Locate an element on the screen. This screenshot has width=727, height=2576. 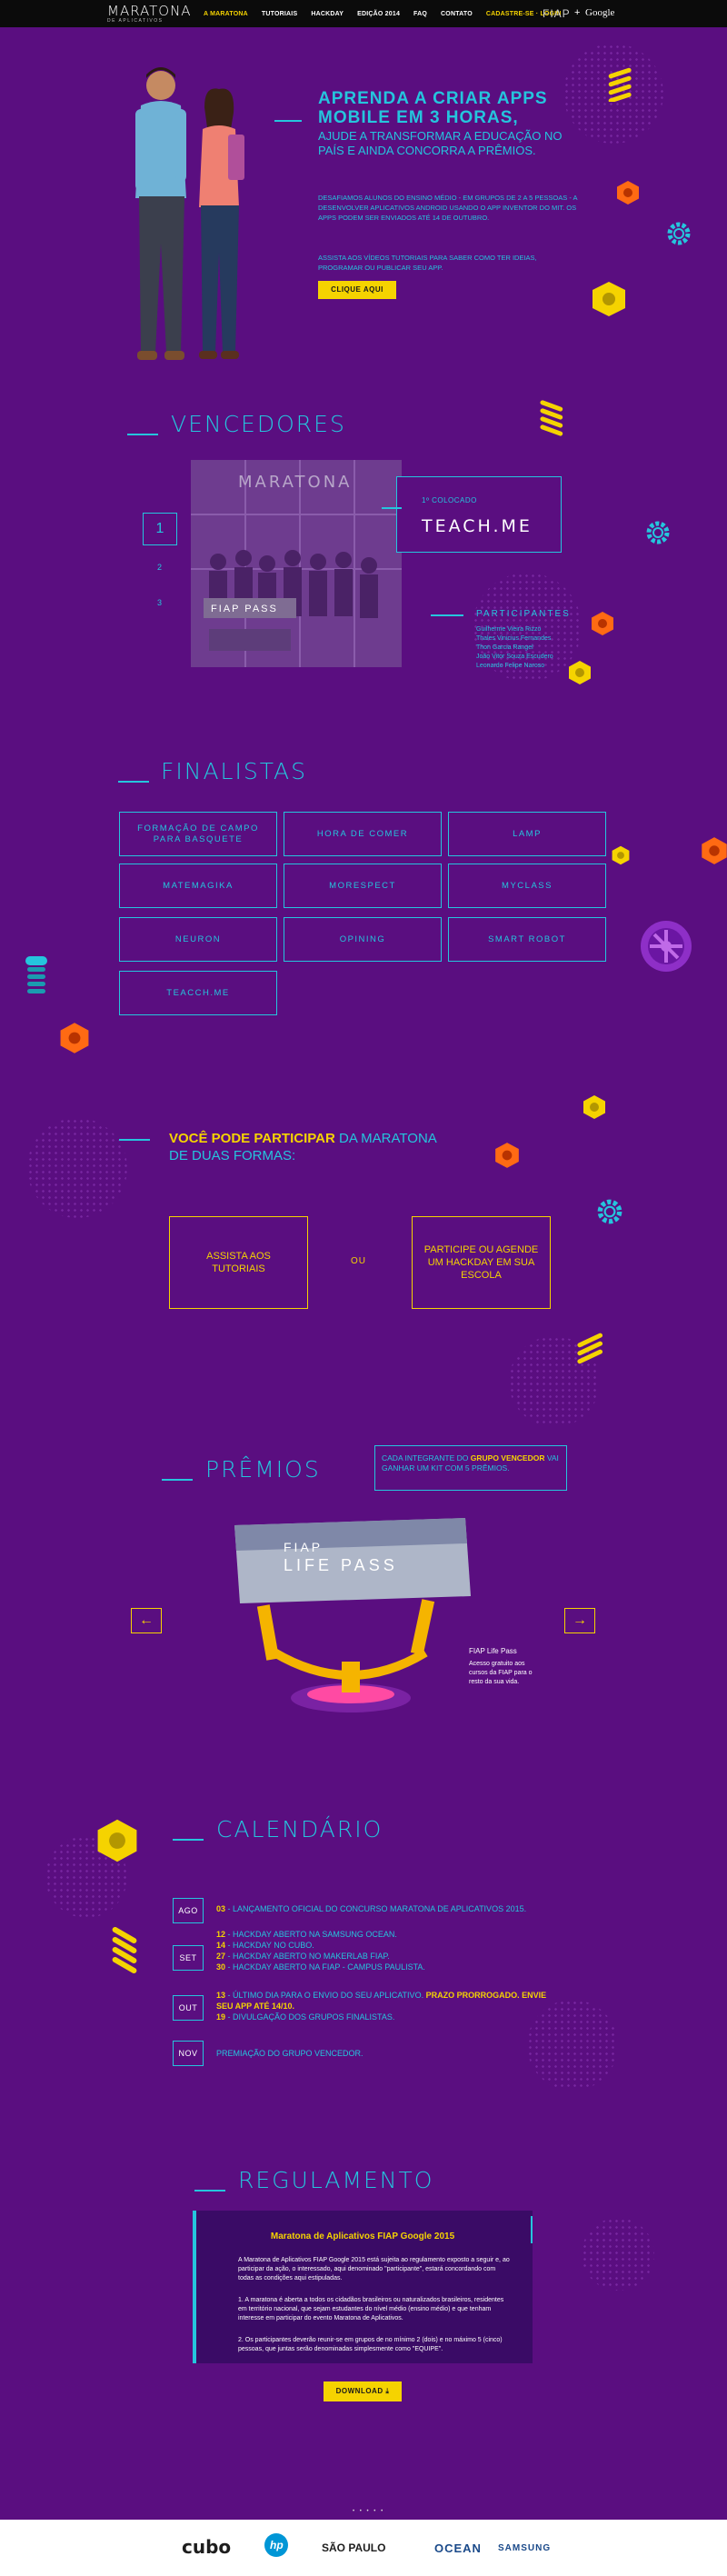
page-indicator: • • • • • is located at coordinates (369, 2511).